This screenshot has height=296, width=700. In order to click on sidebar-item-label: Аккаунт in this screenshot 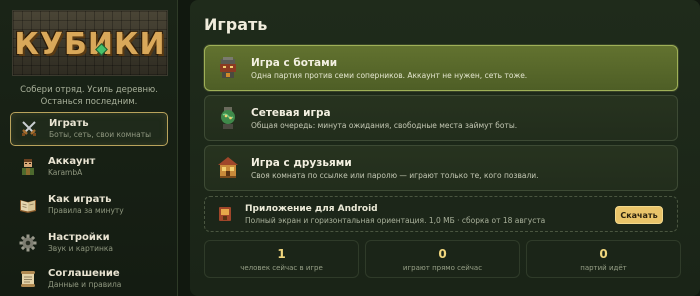, I will do `click(72, 161)`.